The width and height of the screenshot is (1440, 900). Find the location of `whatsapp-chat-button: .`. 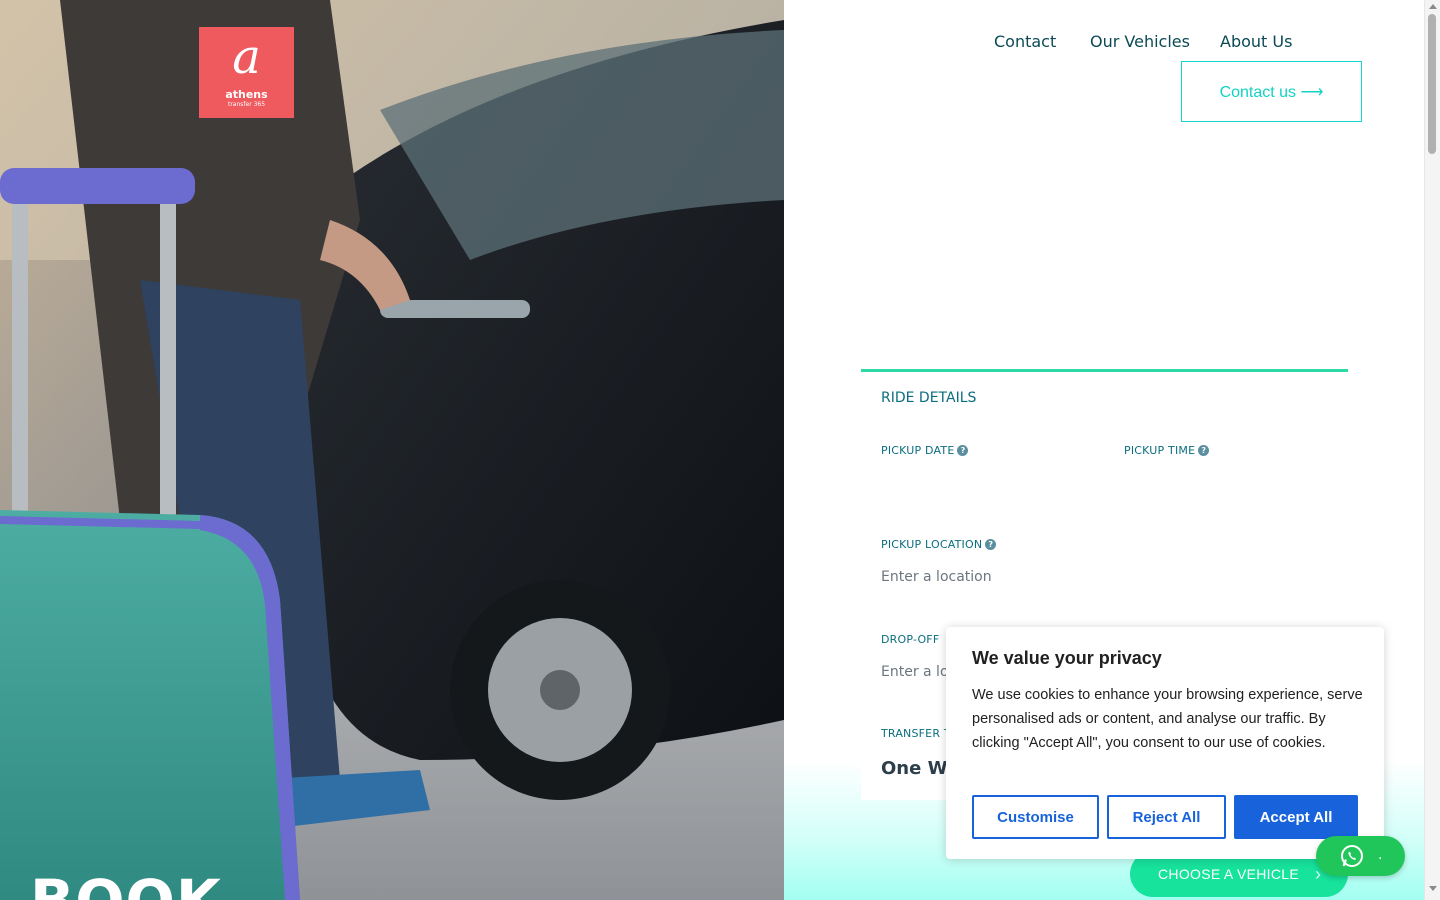

whatsapp-chat-button: . is located at coordinates (1360, 856).